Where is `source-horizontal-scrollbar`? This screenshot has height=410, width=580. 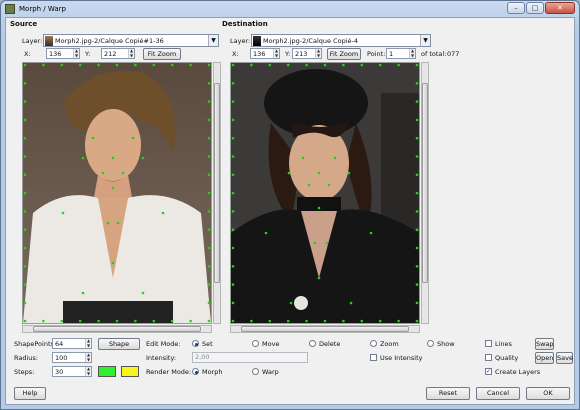
source-horizontal-scrollbar is located at coordinates (117, 329).